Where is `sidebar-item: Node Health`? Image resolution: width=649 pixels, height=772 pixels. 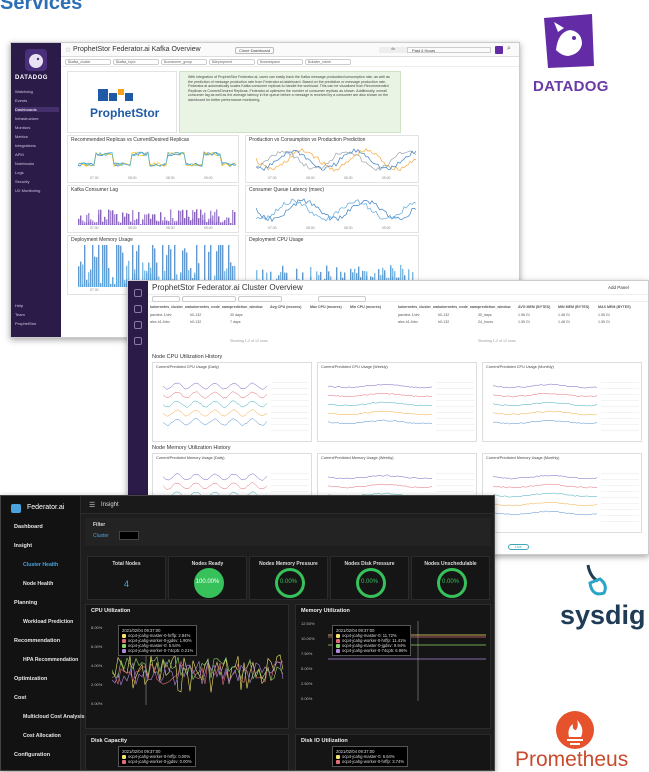 sidebar-item: Node Health is located at coordinates (41, 584).